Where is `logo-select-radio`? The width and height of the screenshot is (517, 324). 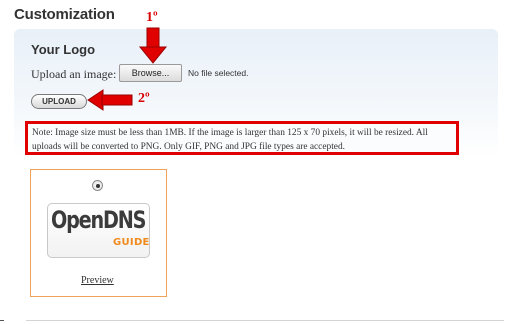
logo-select-radio is located at coordinates (97, 185).